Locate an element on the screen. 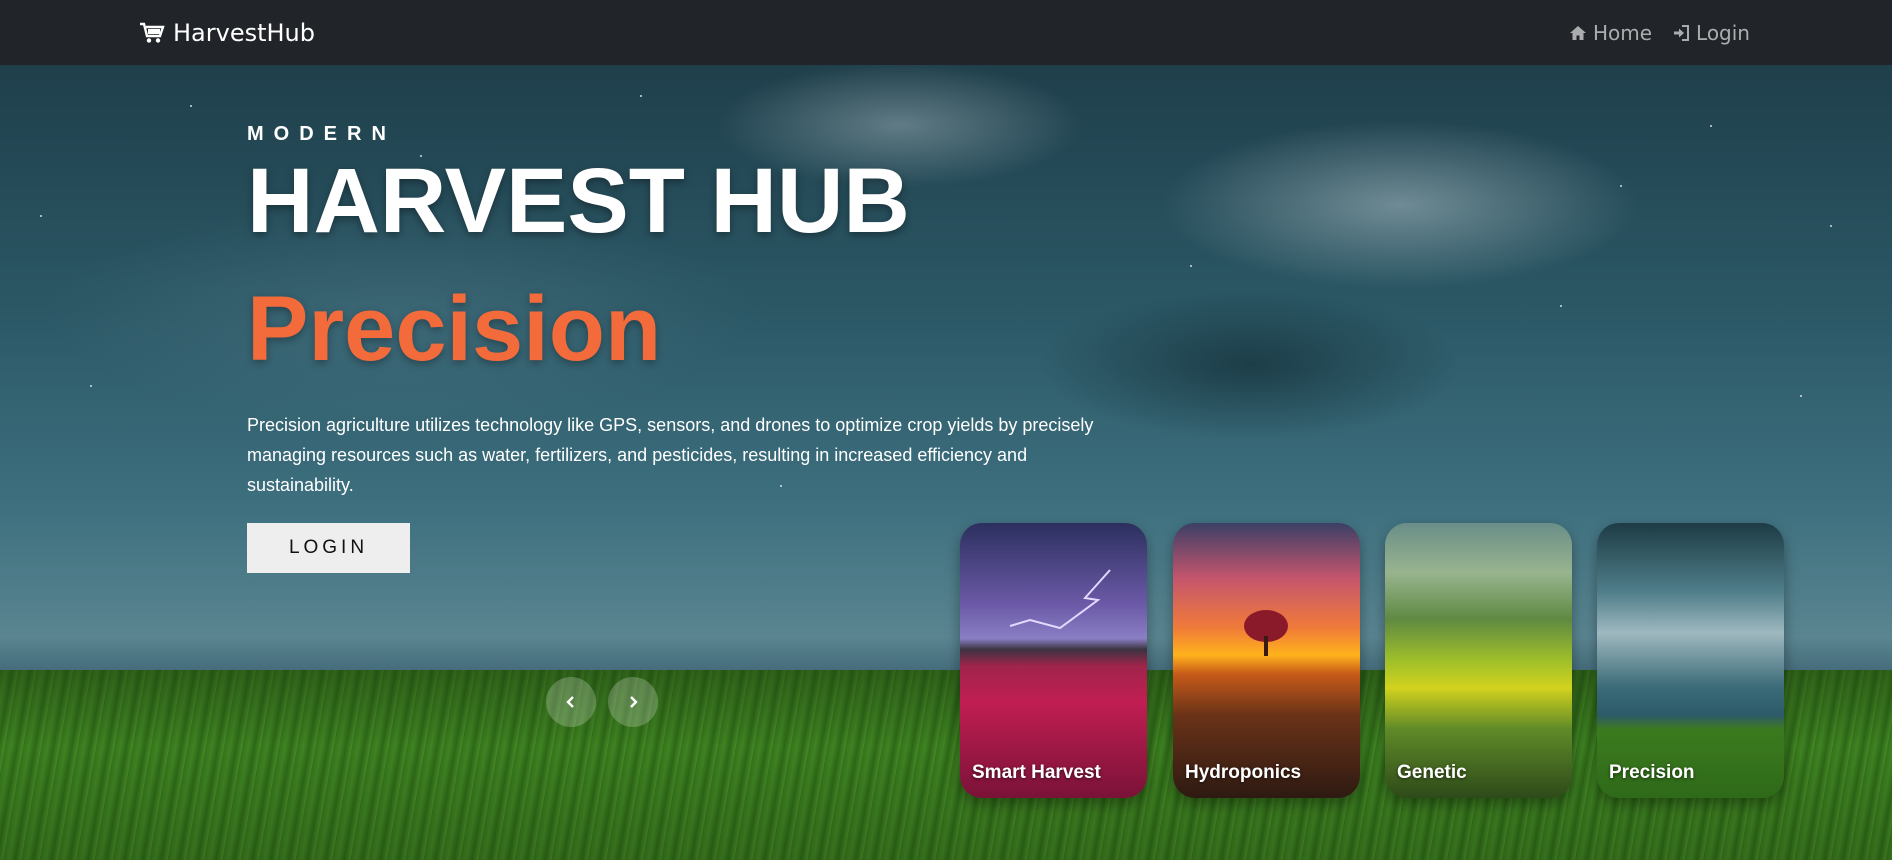  carousel-card-hydroponics: Hydroponics is located at coordinates (1266, 660).